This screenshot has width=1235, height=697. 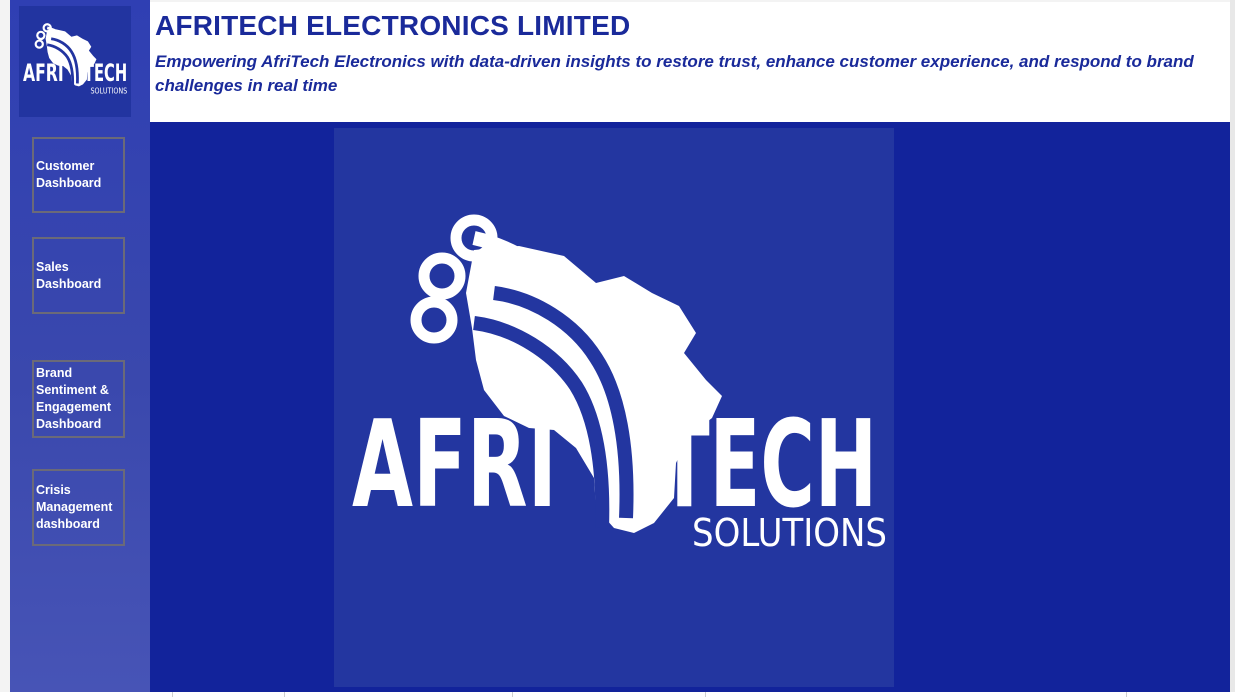 I want to click on logo-tagline: SOLUTIONS, so click(x=789, y=533).